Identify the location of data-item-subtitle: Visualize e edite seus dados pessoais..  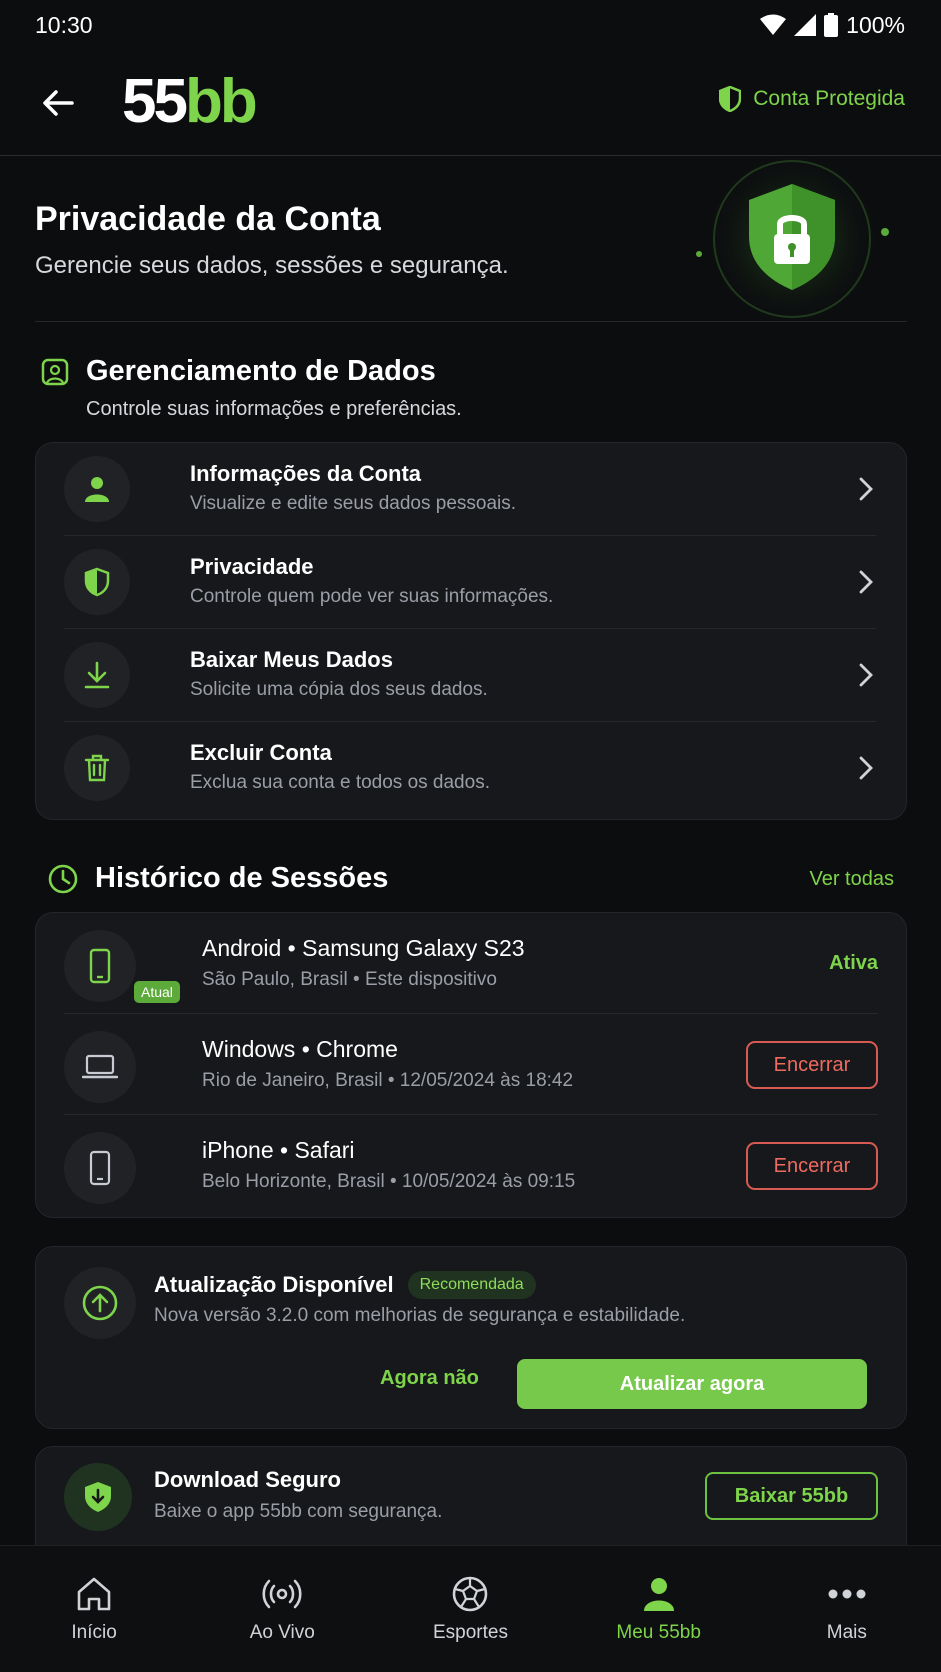
(353, 503).